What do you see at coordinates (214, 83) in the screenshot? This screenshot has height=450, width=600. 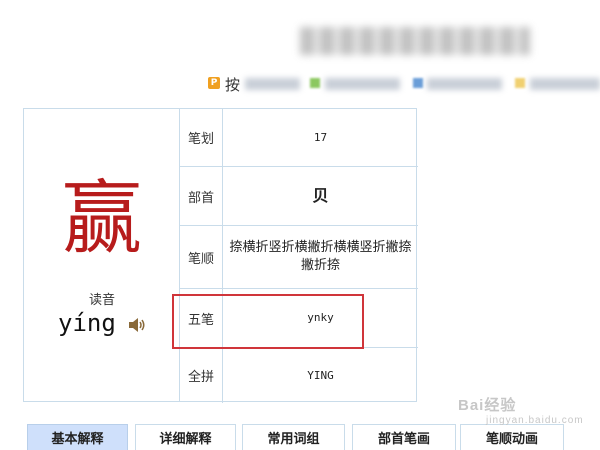 I see `nav-badge-icon: P` at bounding box center [214, 83].